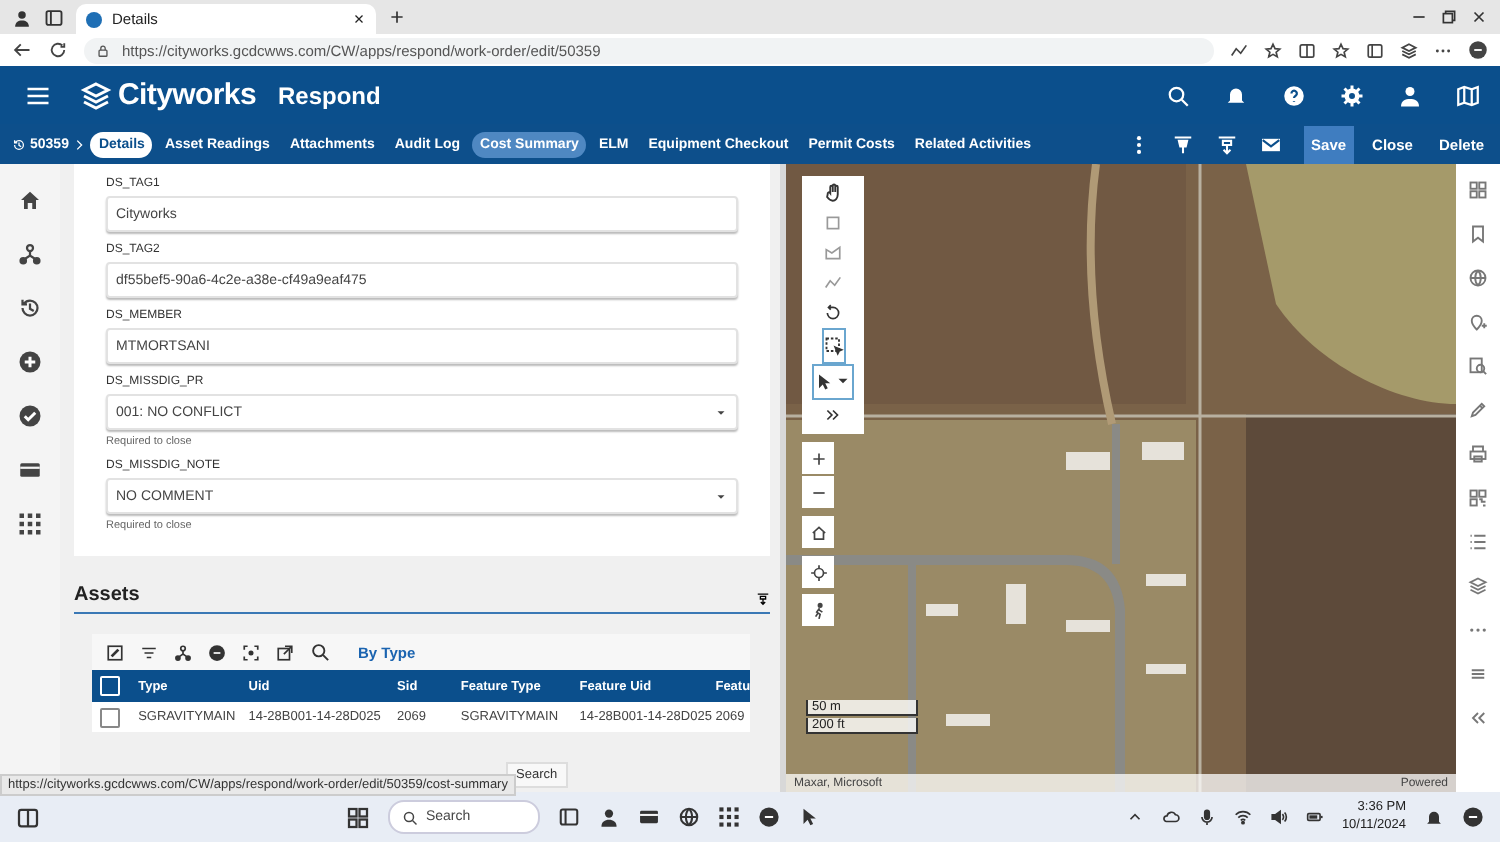  I want to click on split-screen-icon, so click(1307, 50).